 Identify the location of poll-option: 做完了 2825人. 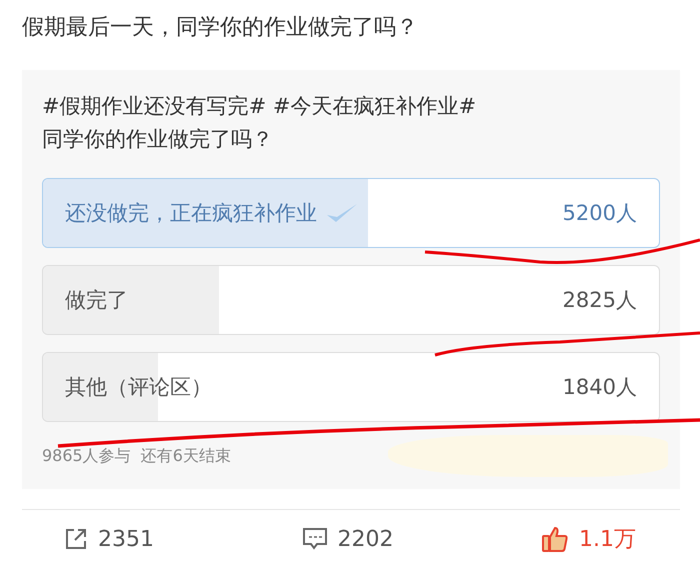
(351, 300).